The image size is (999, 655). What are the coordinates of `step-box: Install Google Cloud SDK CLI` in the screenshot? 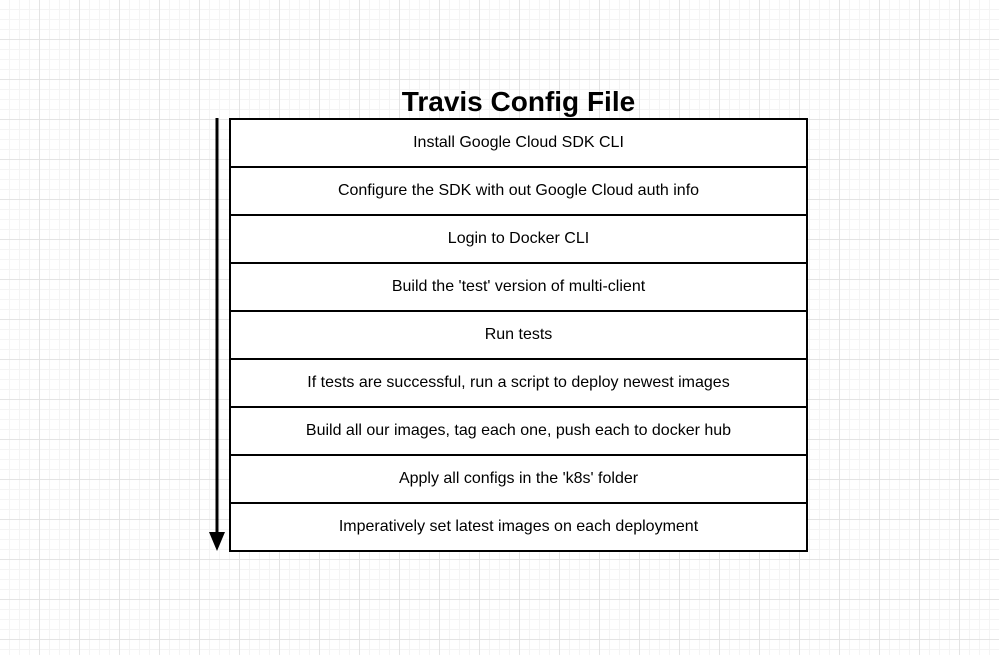 It's located at (518, 143).